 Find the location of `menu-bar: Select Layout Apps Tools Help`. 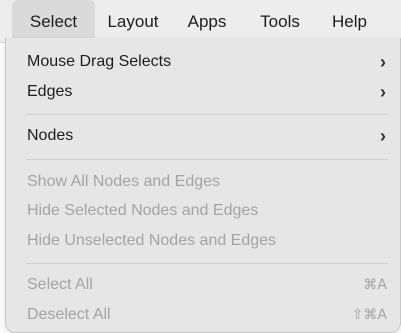

menu-bar: Select Layout Apps Tools Help is located at coordinates (200, 21).